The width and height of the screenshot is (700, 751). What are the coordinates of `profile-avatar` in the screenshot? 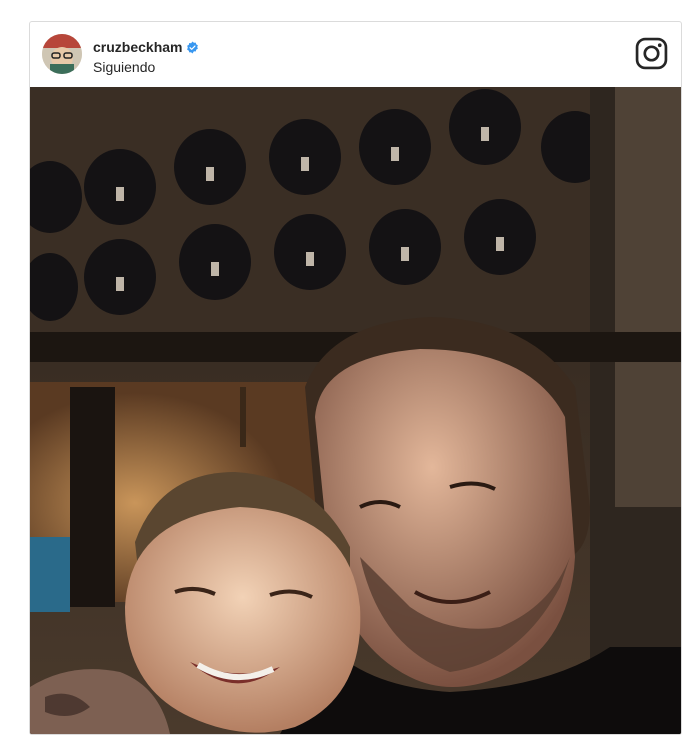 It's located at (62, 54).